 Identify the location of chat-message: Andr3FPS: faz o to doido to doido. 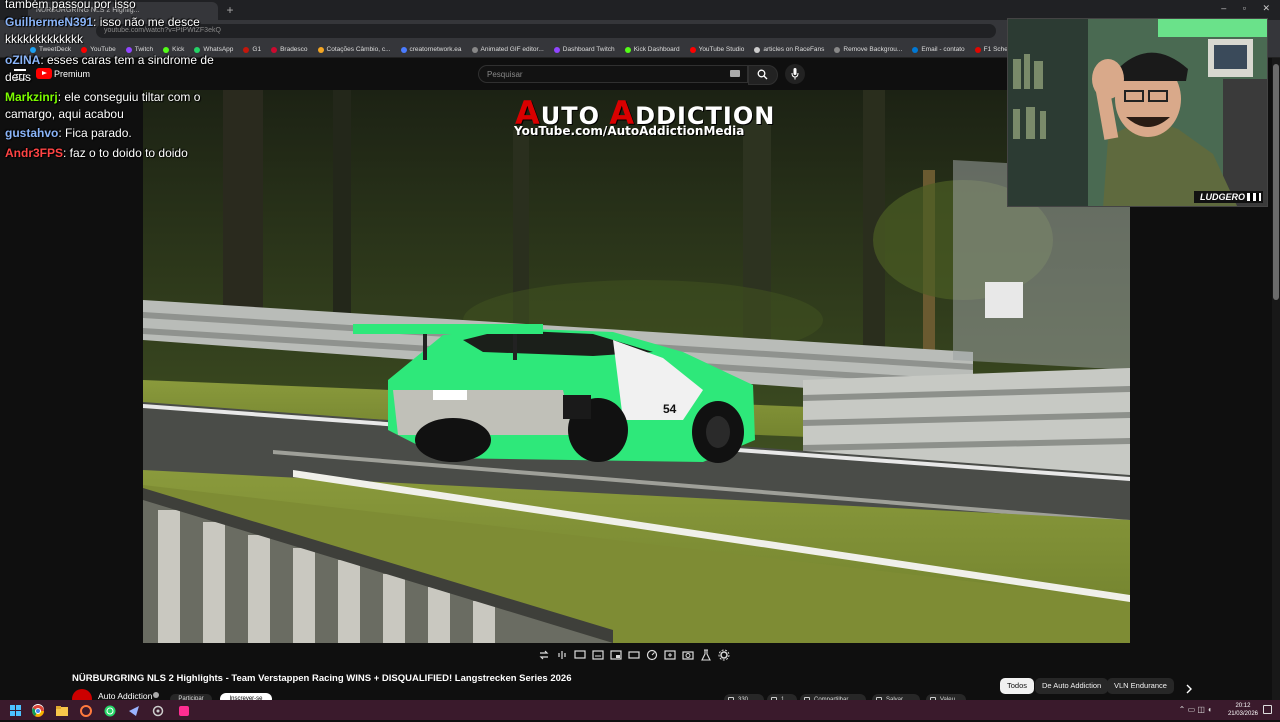
(110, 153).